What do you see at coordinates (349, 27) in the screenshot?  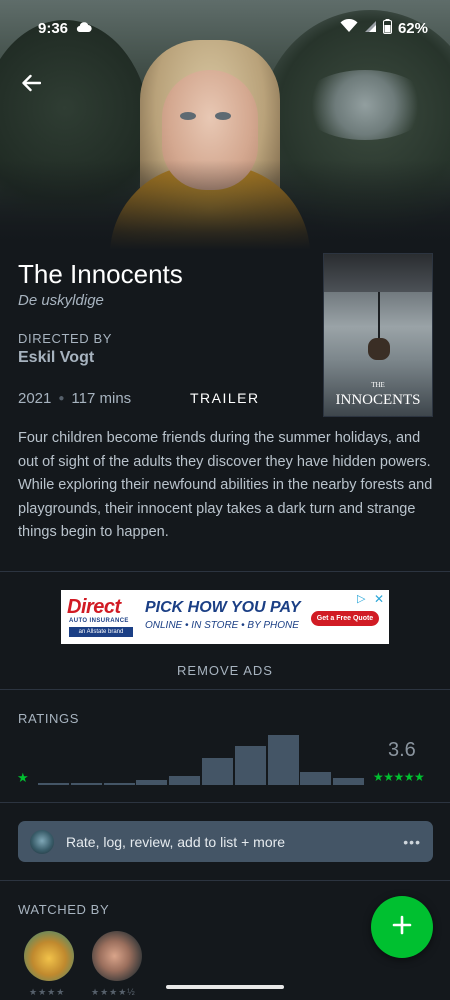 I see `wifi-icon` at bounding box center [349, 27].